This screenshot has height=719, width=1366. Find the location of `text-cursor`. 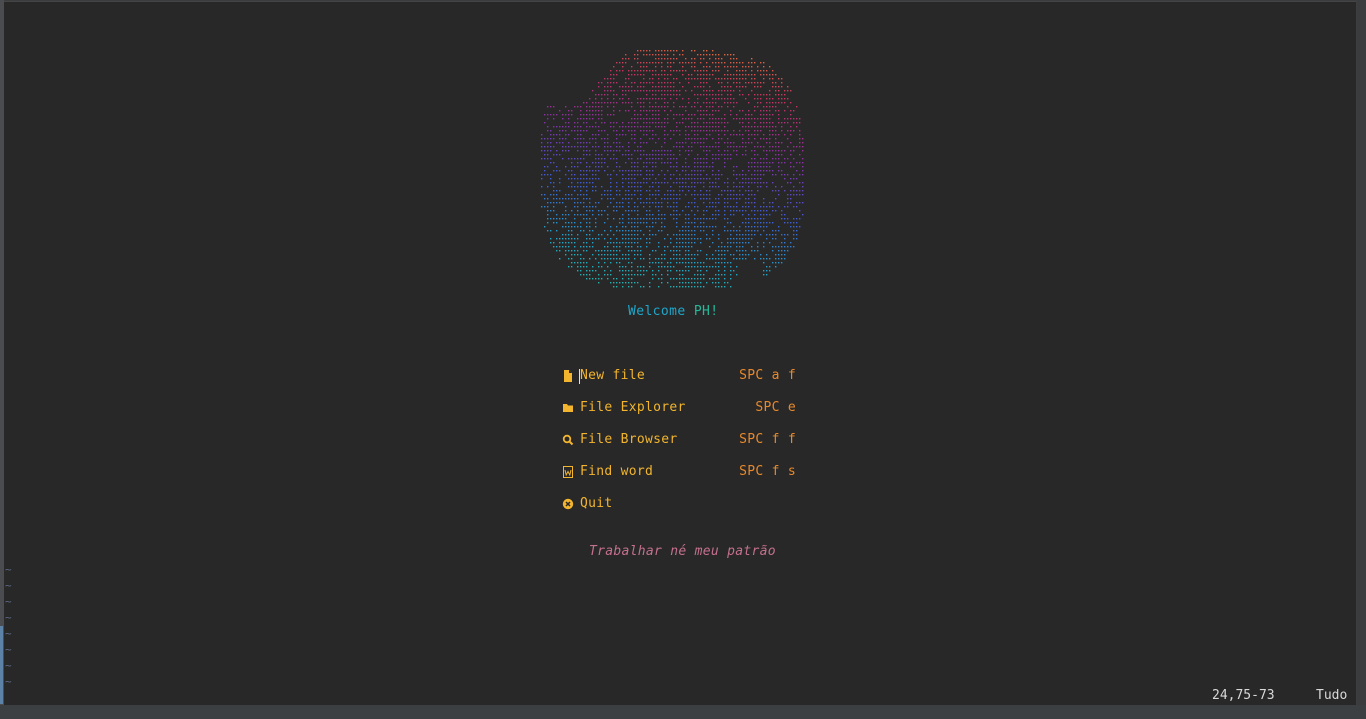

text-cursor is located at coordinates (579, 376).